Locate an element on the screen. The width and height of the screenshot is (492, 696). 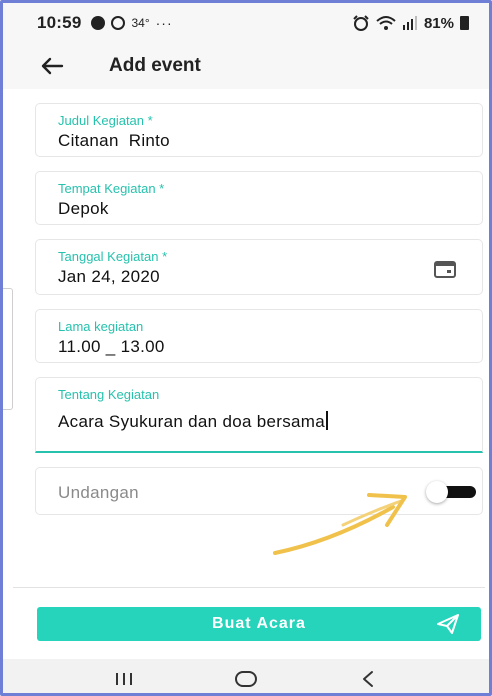
back-arrow-icon is located at coordinates (52, 66).